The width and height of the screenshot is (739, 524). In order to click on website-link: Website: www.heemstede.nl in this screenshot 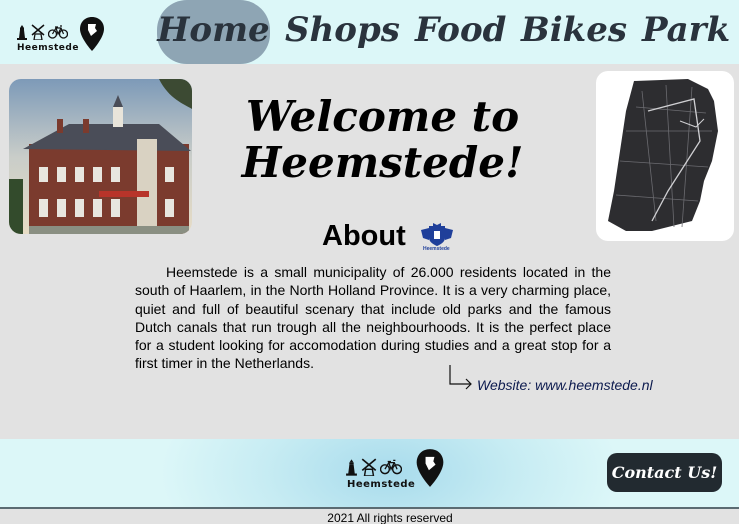, I will do `click(565, 385)`.